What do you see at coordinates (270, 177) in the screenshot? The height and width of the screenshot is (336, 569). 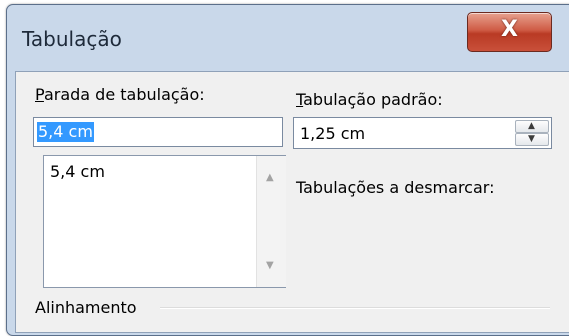 I see `scroll-up-icon: ▲` at bounding box center [270, 177].